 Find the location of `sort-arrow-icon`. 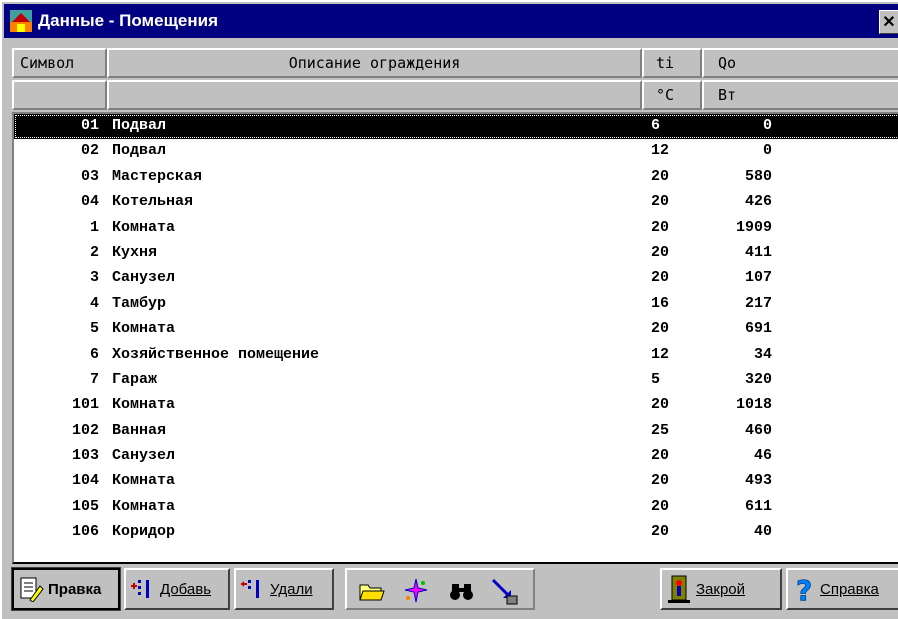

sort-arrow-icon is located at coordinates (504, 591).